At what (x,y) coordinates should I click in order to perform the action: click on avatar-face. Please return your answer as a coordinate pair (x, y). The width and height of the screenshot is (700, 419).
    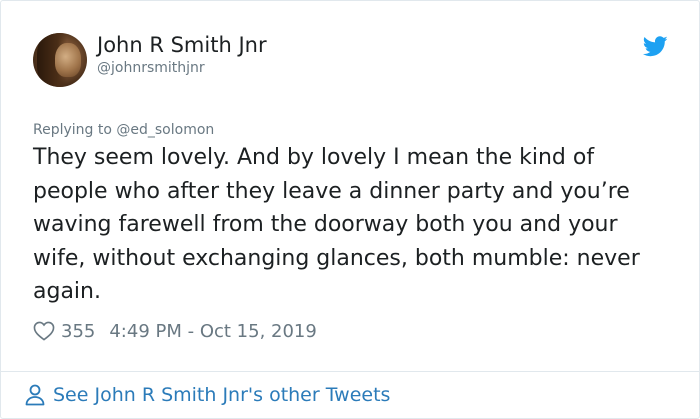
    Looking at the image, I should click on (68, 60).